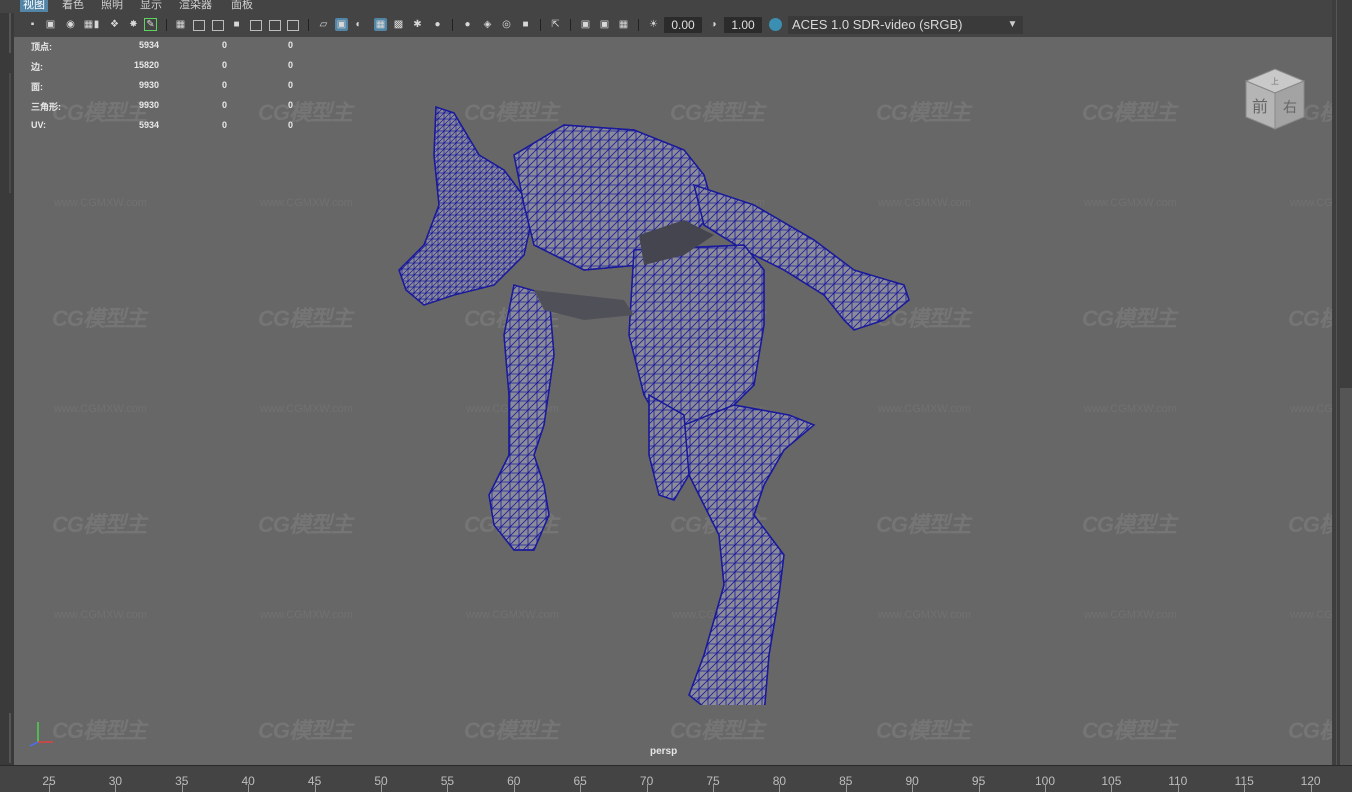 The image size is (1352, 792). What do you see at coordinates (150, 24) in the screenshot?
I see `pencil-icon: ✎` at bounding box center [150, 24].